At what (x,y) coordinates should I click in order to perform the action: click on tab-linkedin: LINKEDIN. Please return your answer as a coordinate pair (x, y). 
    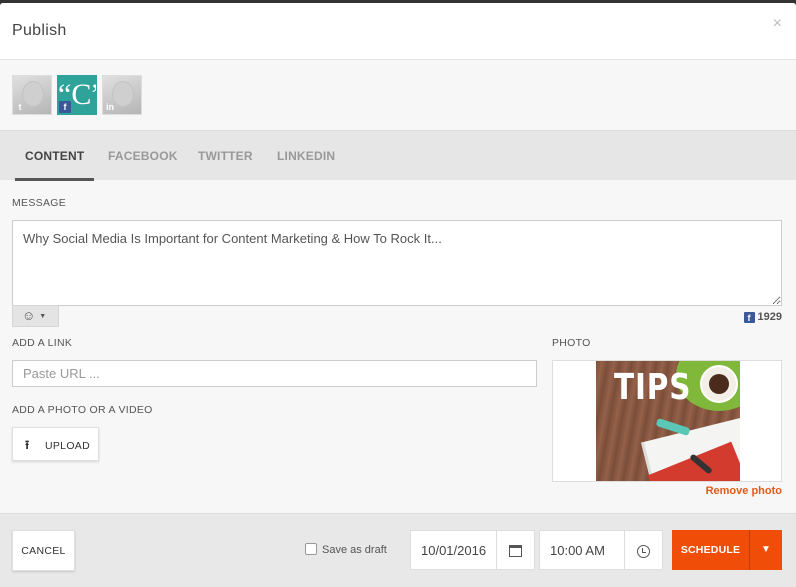
    Looking at the image, I should click on (306, 156).